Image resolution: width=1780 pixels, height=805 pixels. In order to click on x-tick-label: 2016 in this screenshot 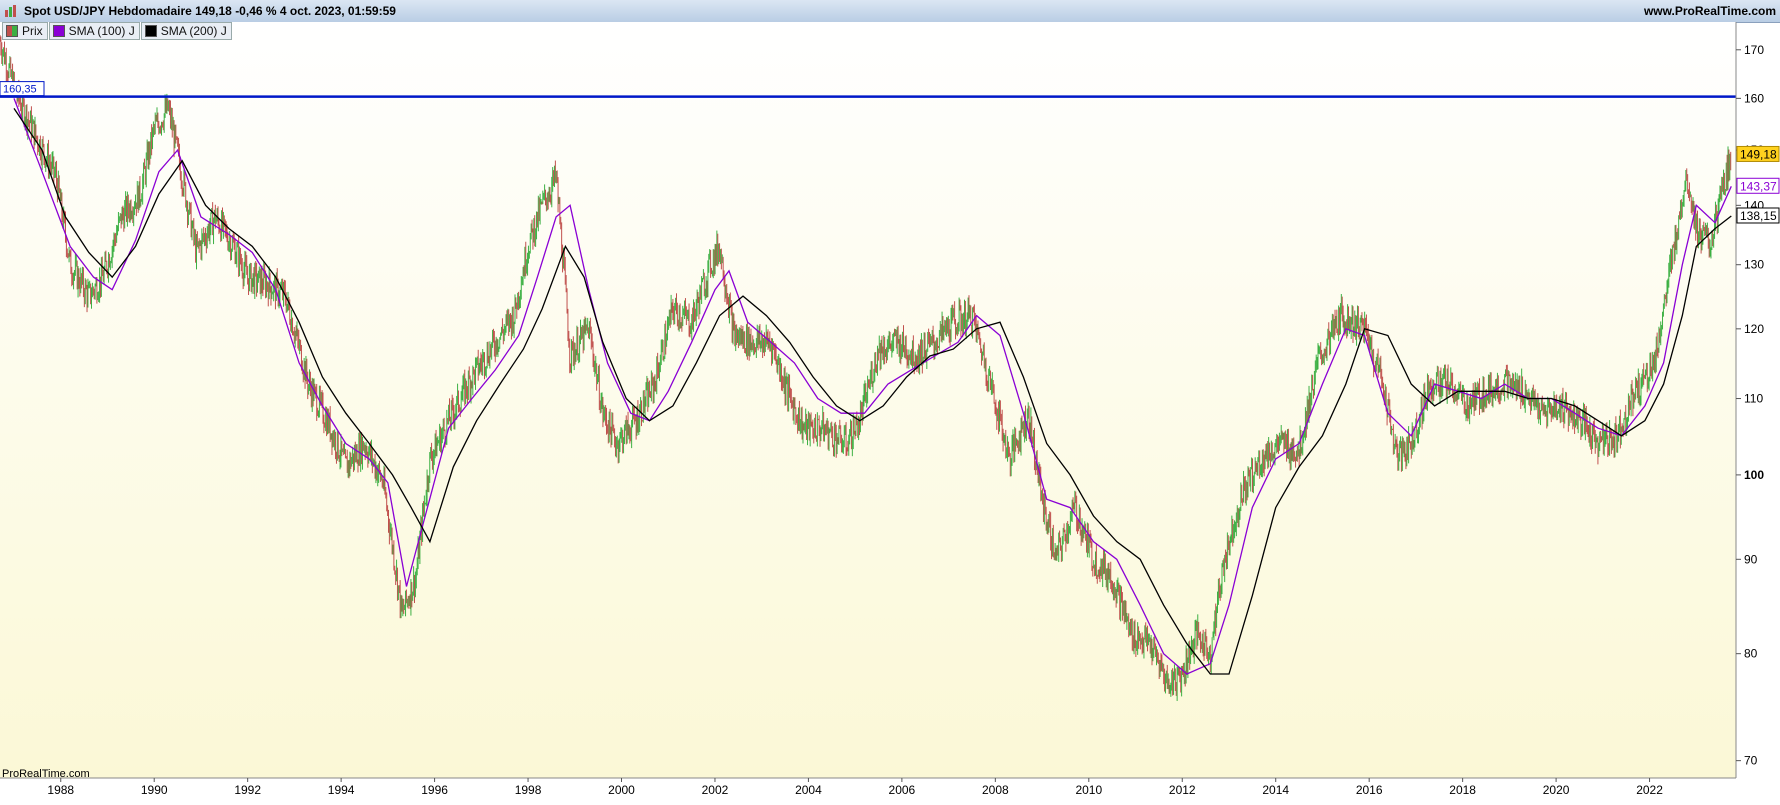, I will do `click(1369, 790)`.